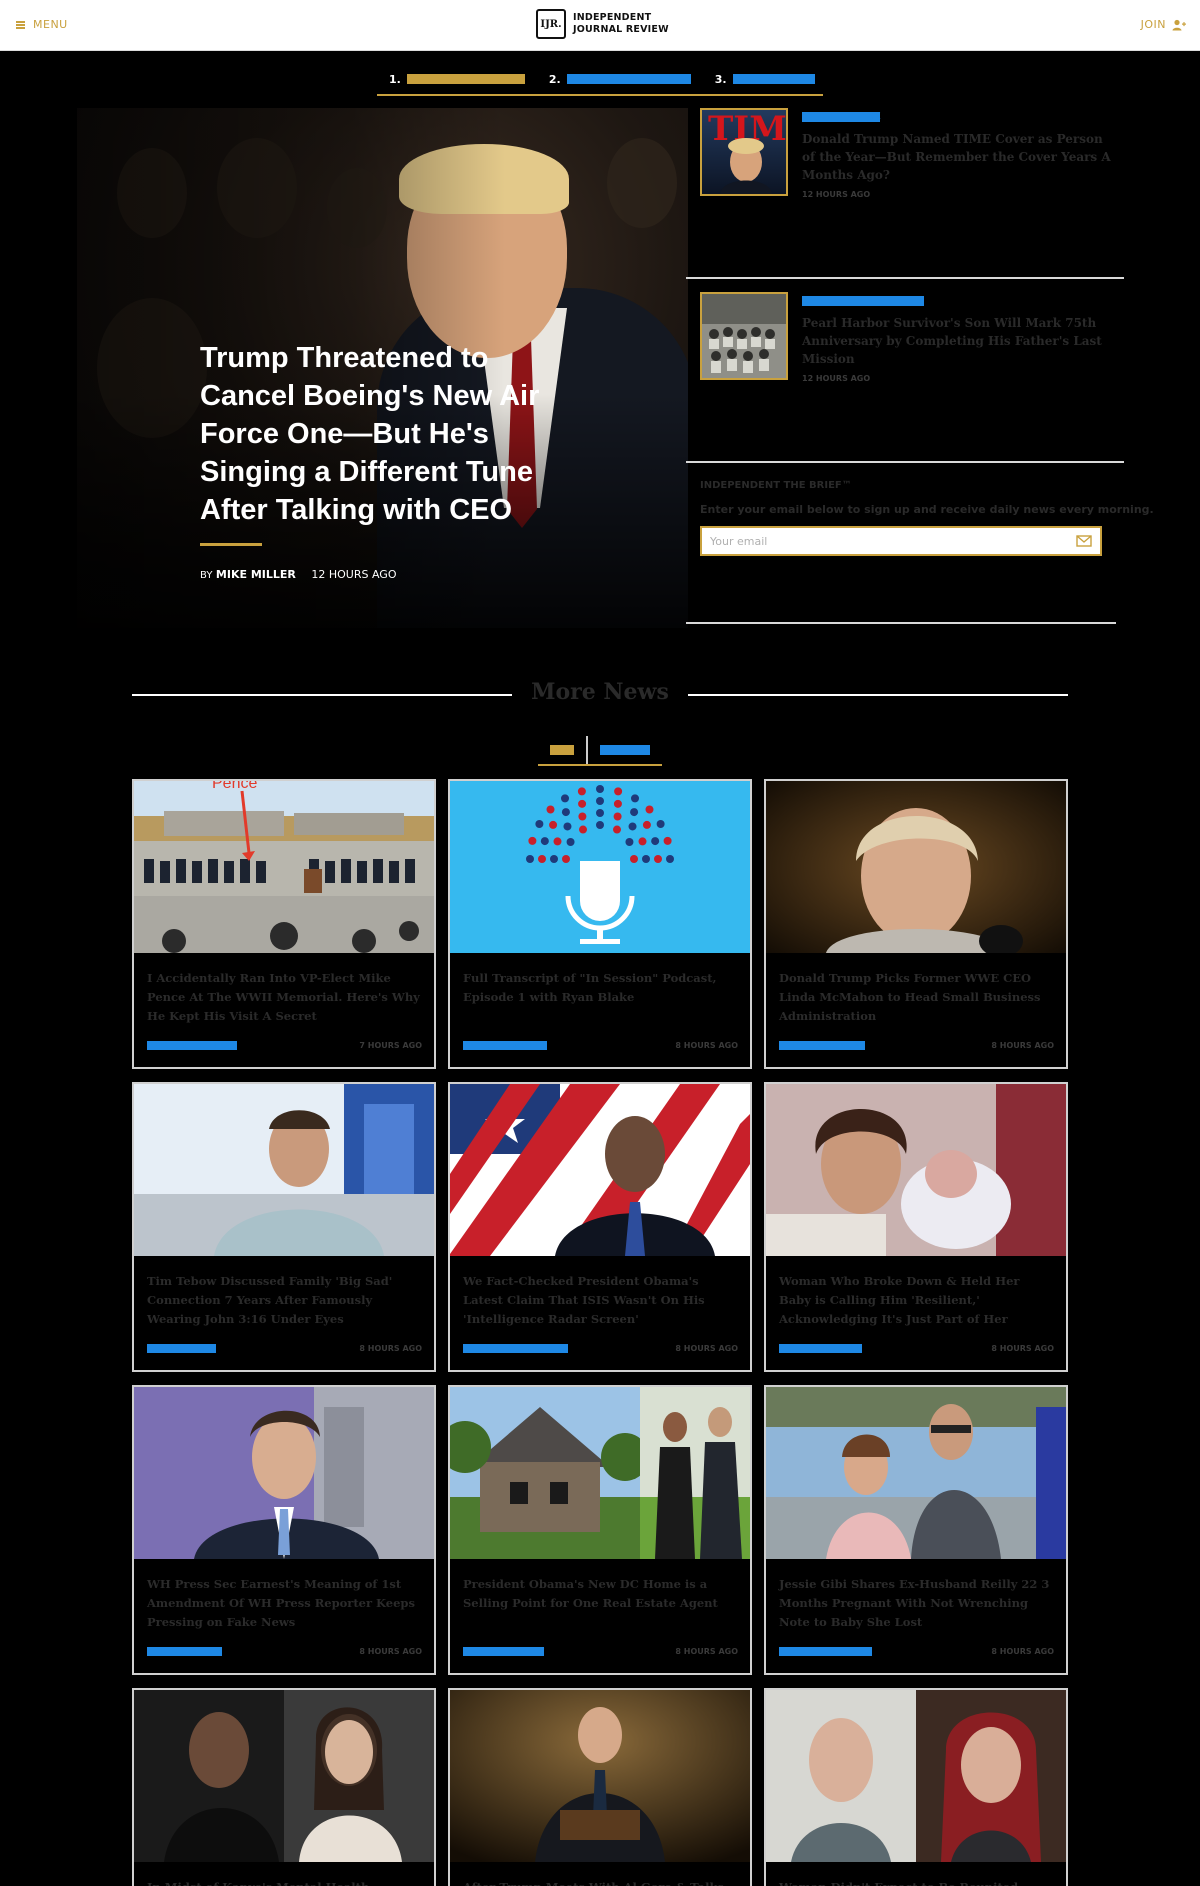 The width and height of the screenshot is (1200, 1886). Describe the element at coordinates (298, 574) in the screenshot. I see `hero-byline: BY MIKE MILLER 12 HOURS AGO` at that location.